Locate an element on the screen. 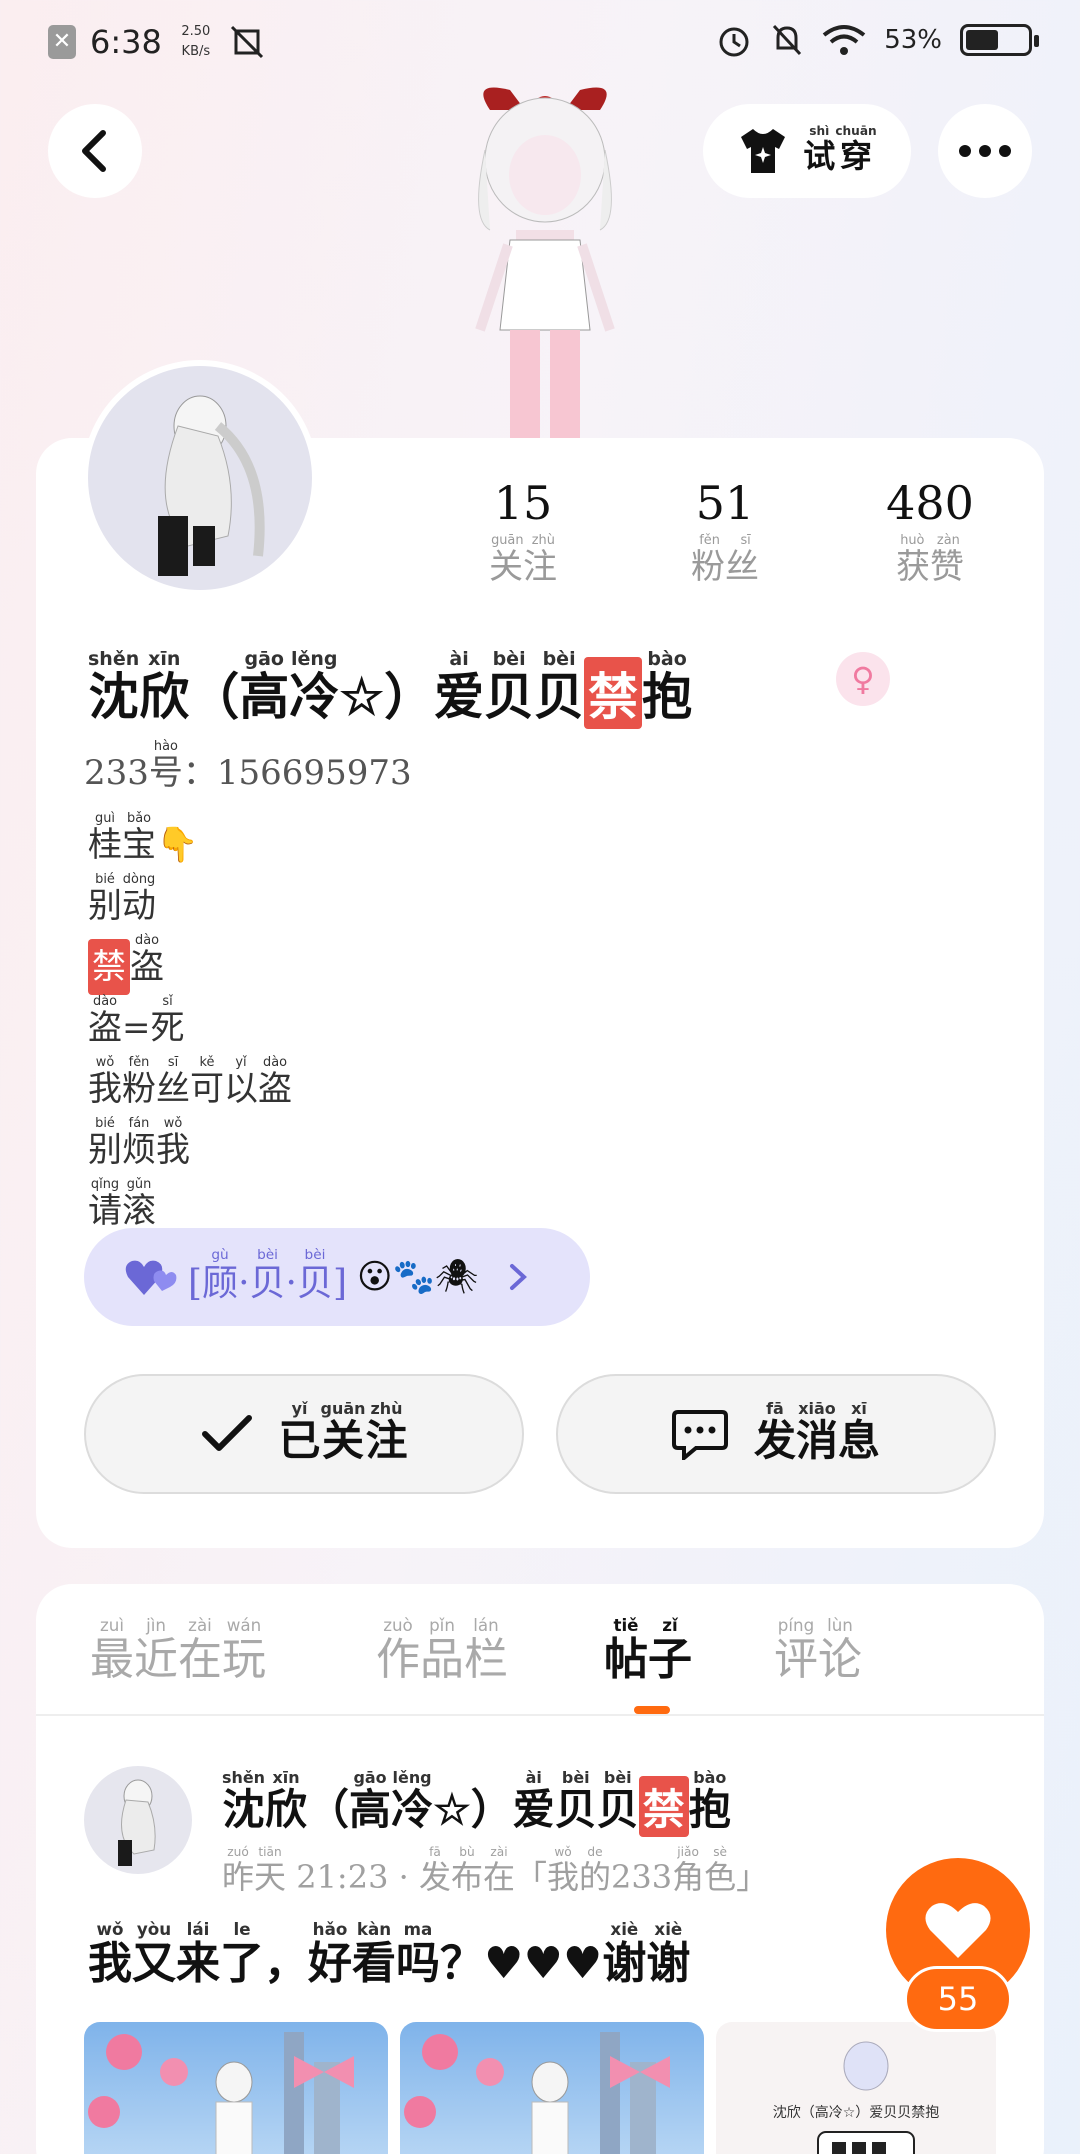 The width and height of the screenshot is (1080, 2154). female-icon: ♀ is located at coordinates (863, 679).